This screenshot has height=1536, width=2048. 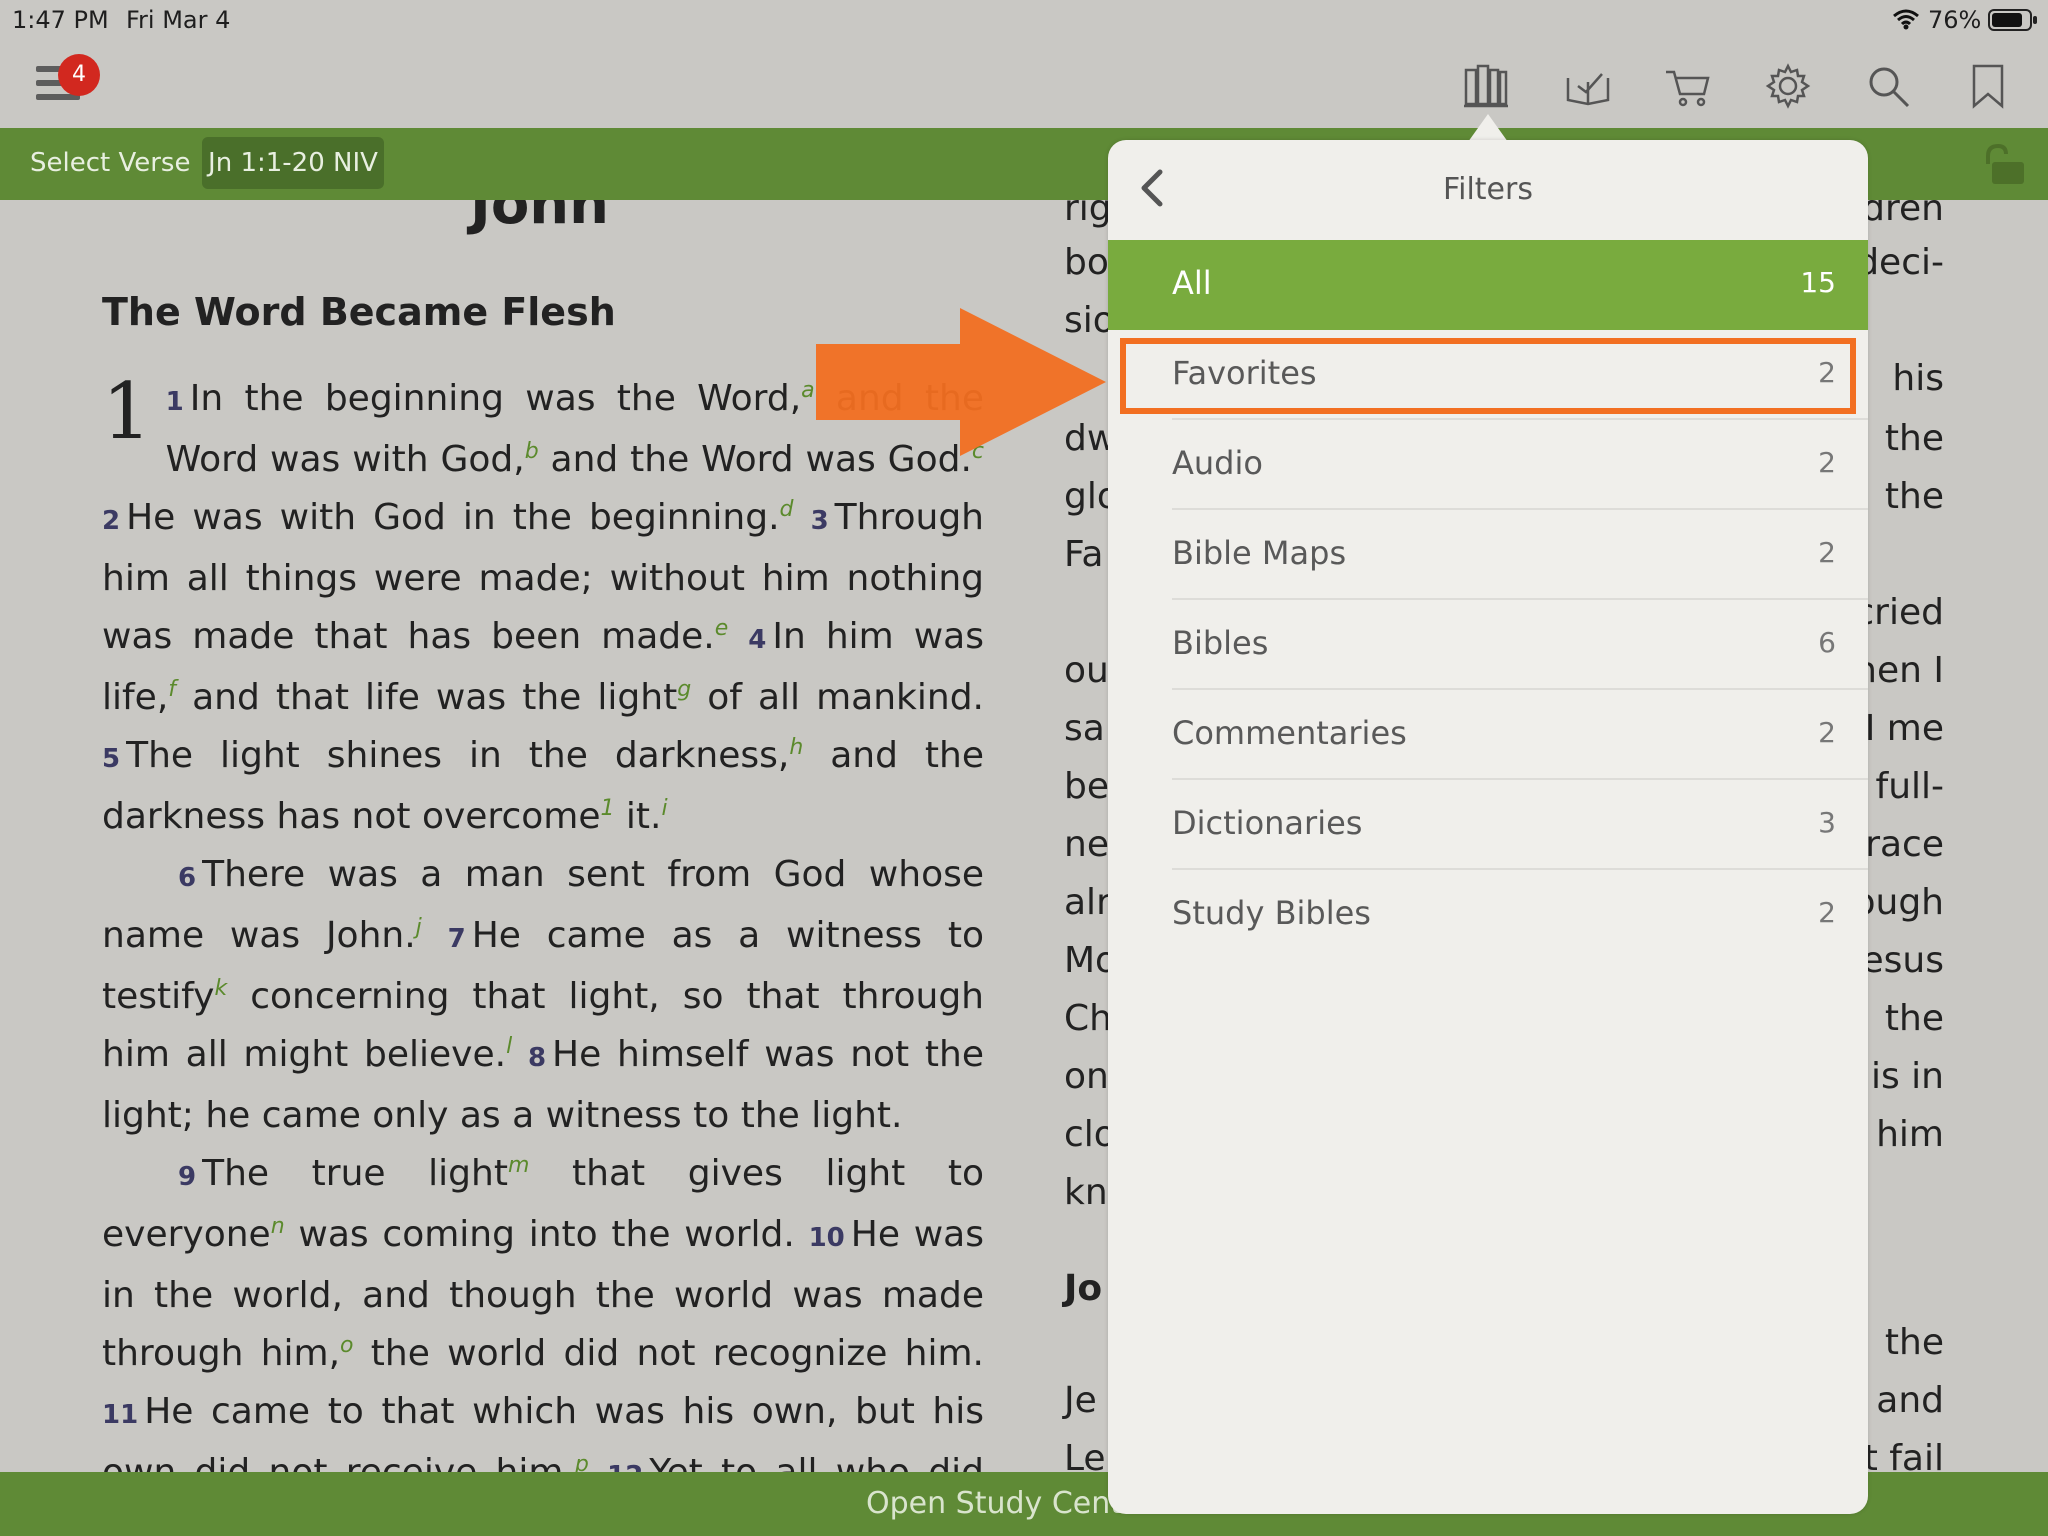 What do you see at coordinates (127, 412) in the screenshot?
I see `chapter-number: 1` at bounding box center [127, 412].